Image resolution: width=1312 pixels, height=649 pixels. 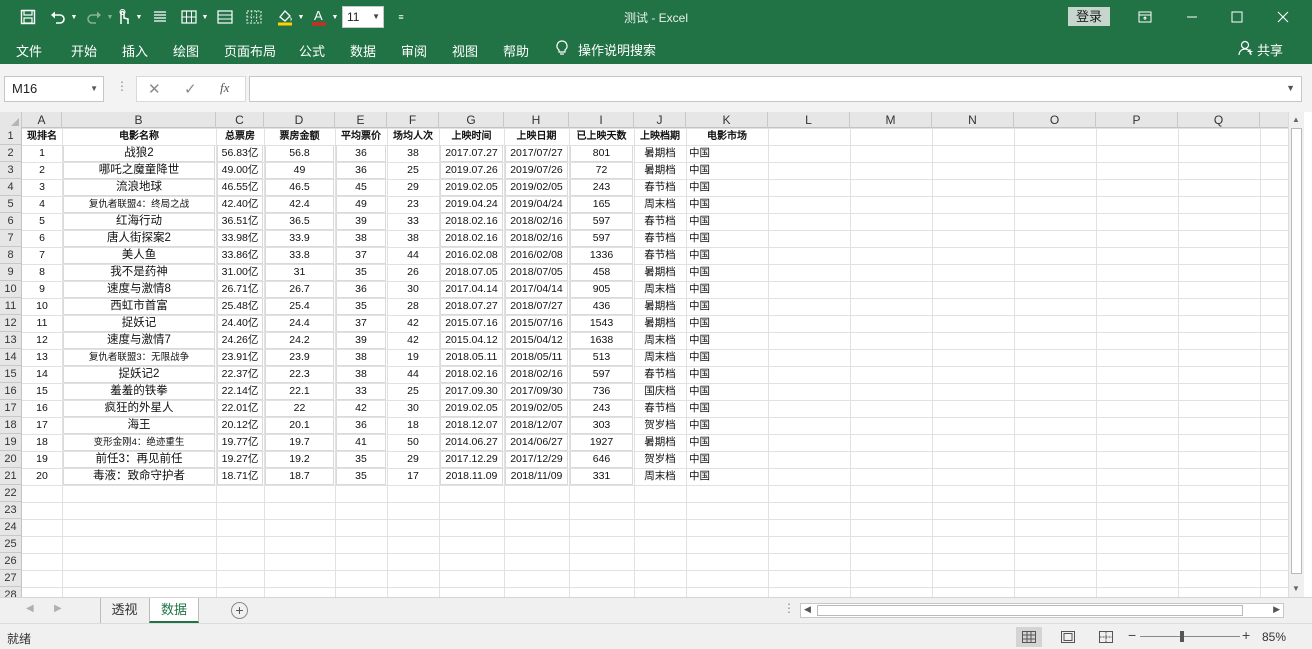 What do you see at coordinates (361, 255) in the screenshot?
I see `table-cell: 37` at bounding box center [361, 255].